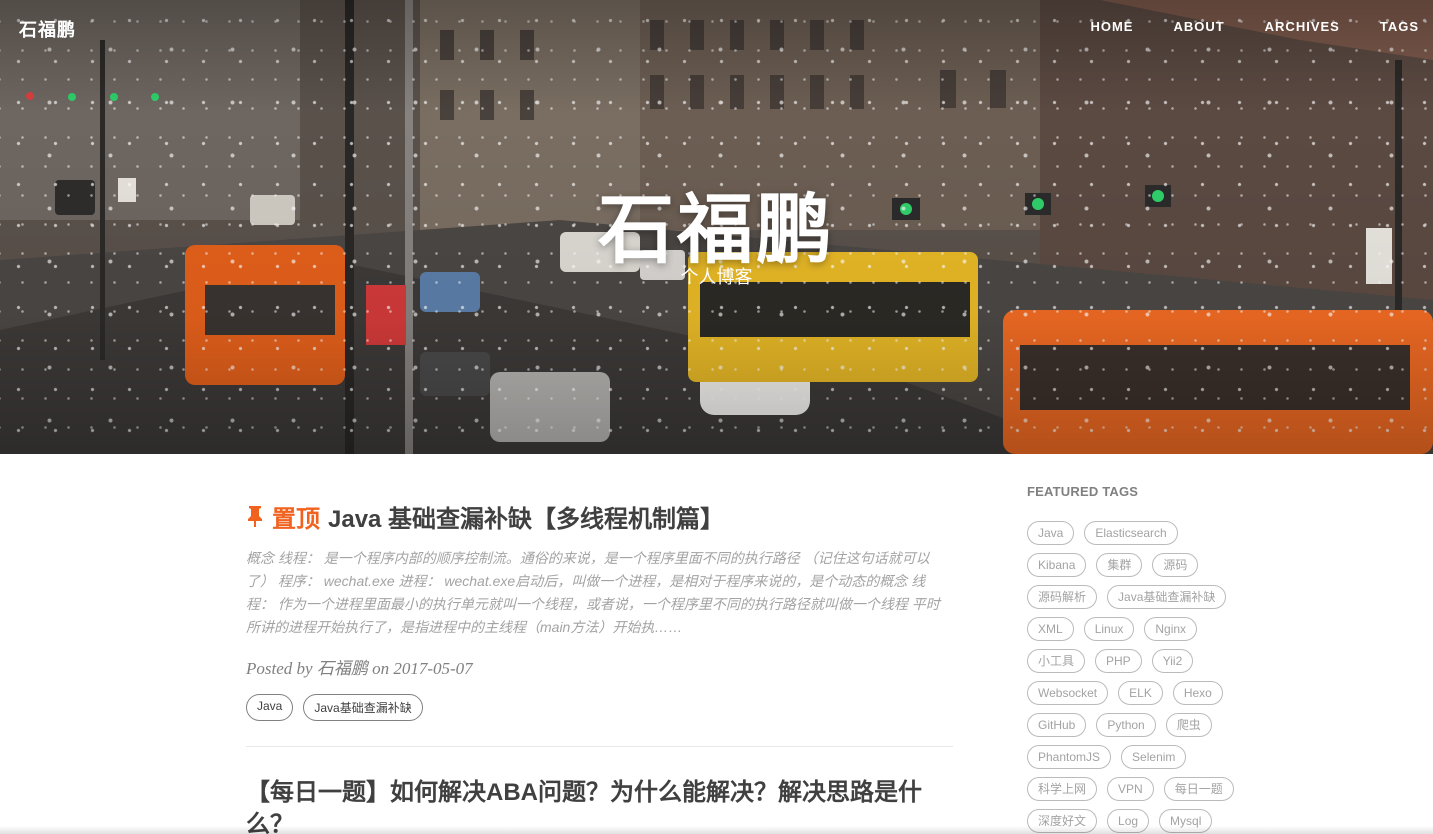 The image size is (1433, 834). What do you see at coordinates (1198, 26) in the screenshot?
I see `nav-about: ABOUT` at bounding box center [1198, 26].